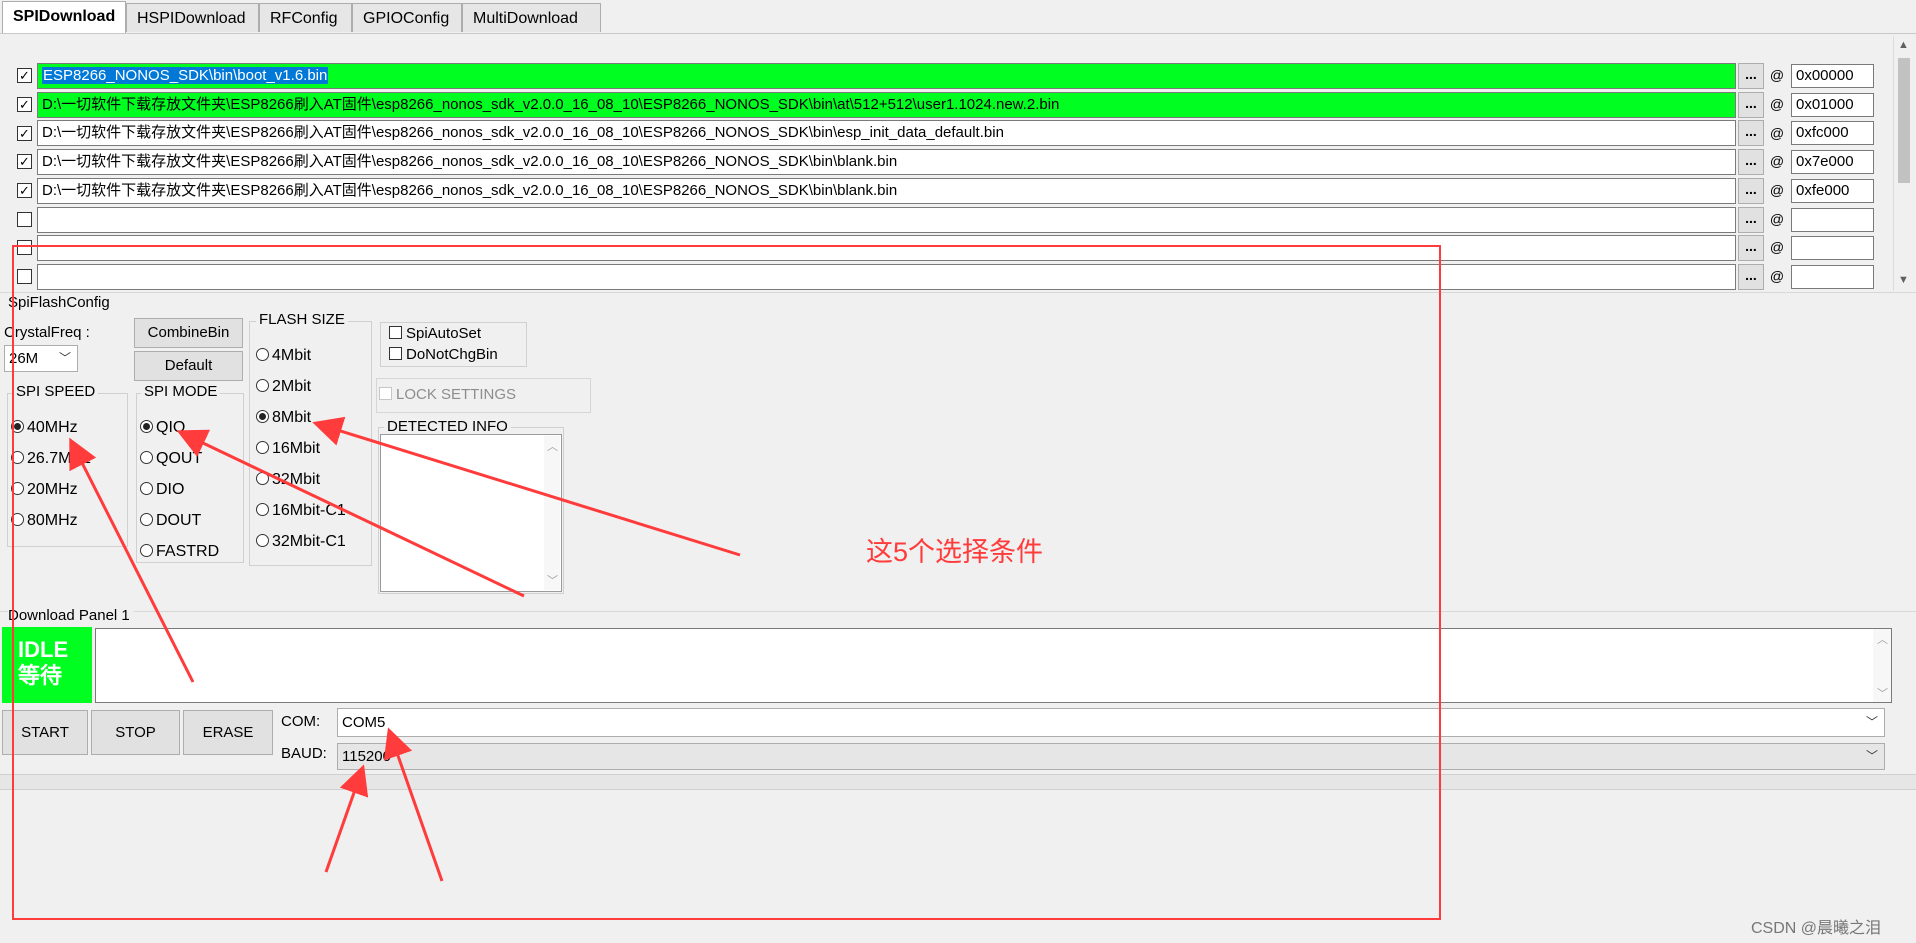 The width and height of the screenshot is (1916, 943). What do you see at coordinates (1816, 928) in the screenshot?
I see `watermark: CSDN @晨曦之泪` at bounding box center [1816, 928].